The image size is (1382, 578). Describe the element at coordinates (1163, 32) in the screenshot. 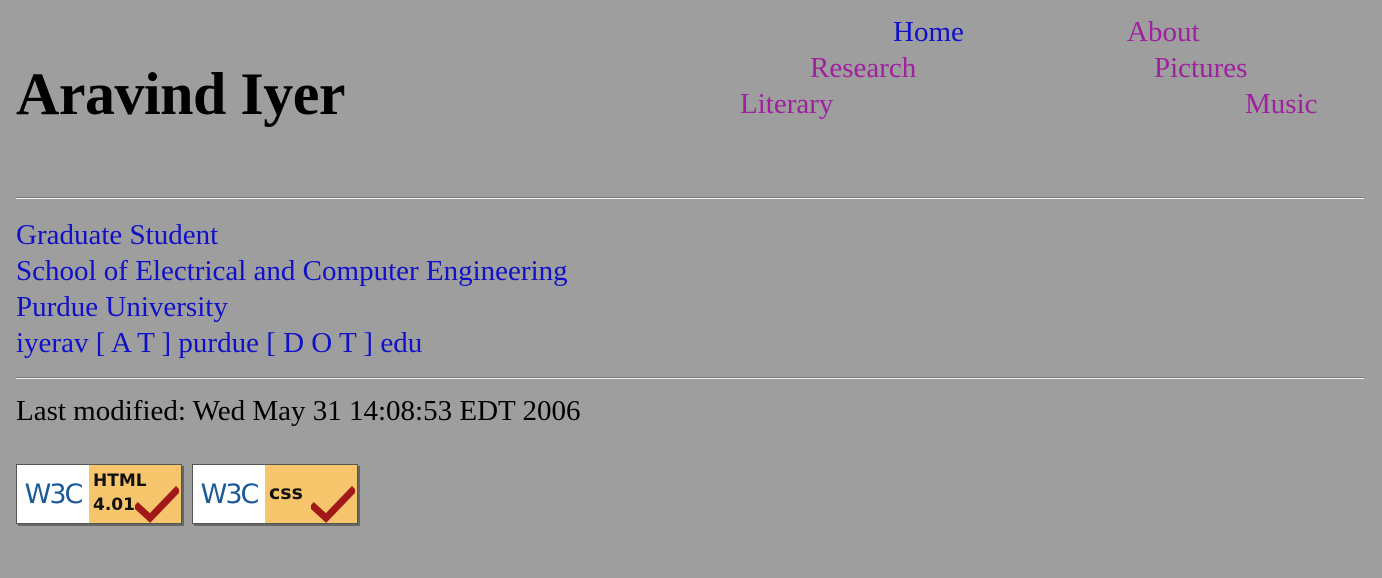

I see `nav-about-link: About` at that location.